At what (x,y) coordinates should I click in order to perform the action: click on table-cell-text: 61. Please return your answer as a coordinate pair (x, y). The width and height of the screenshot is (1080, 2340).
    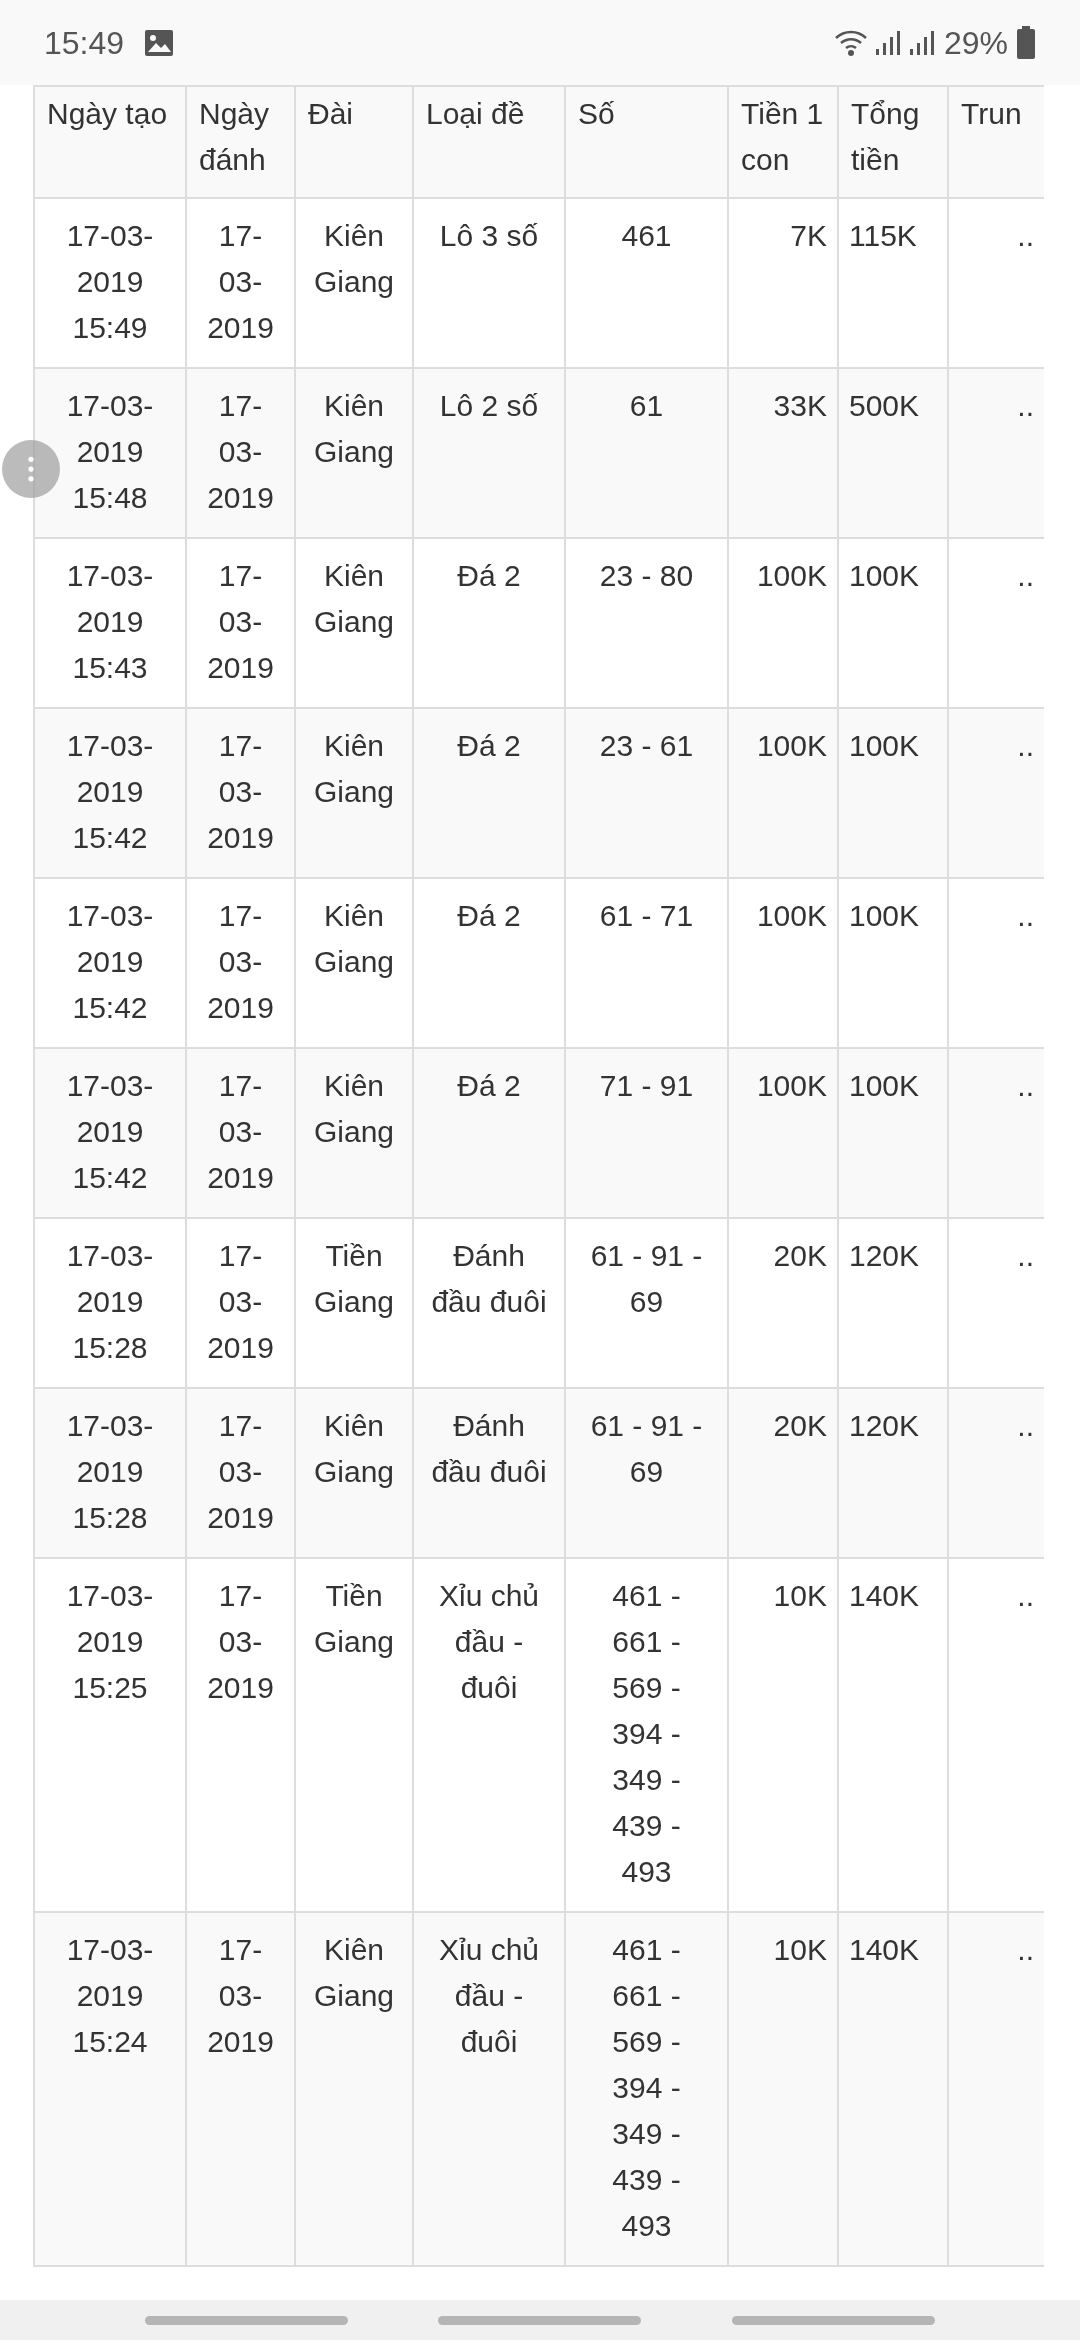
    Looking at the image, I should click on (646, 406).